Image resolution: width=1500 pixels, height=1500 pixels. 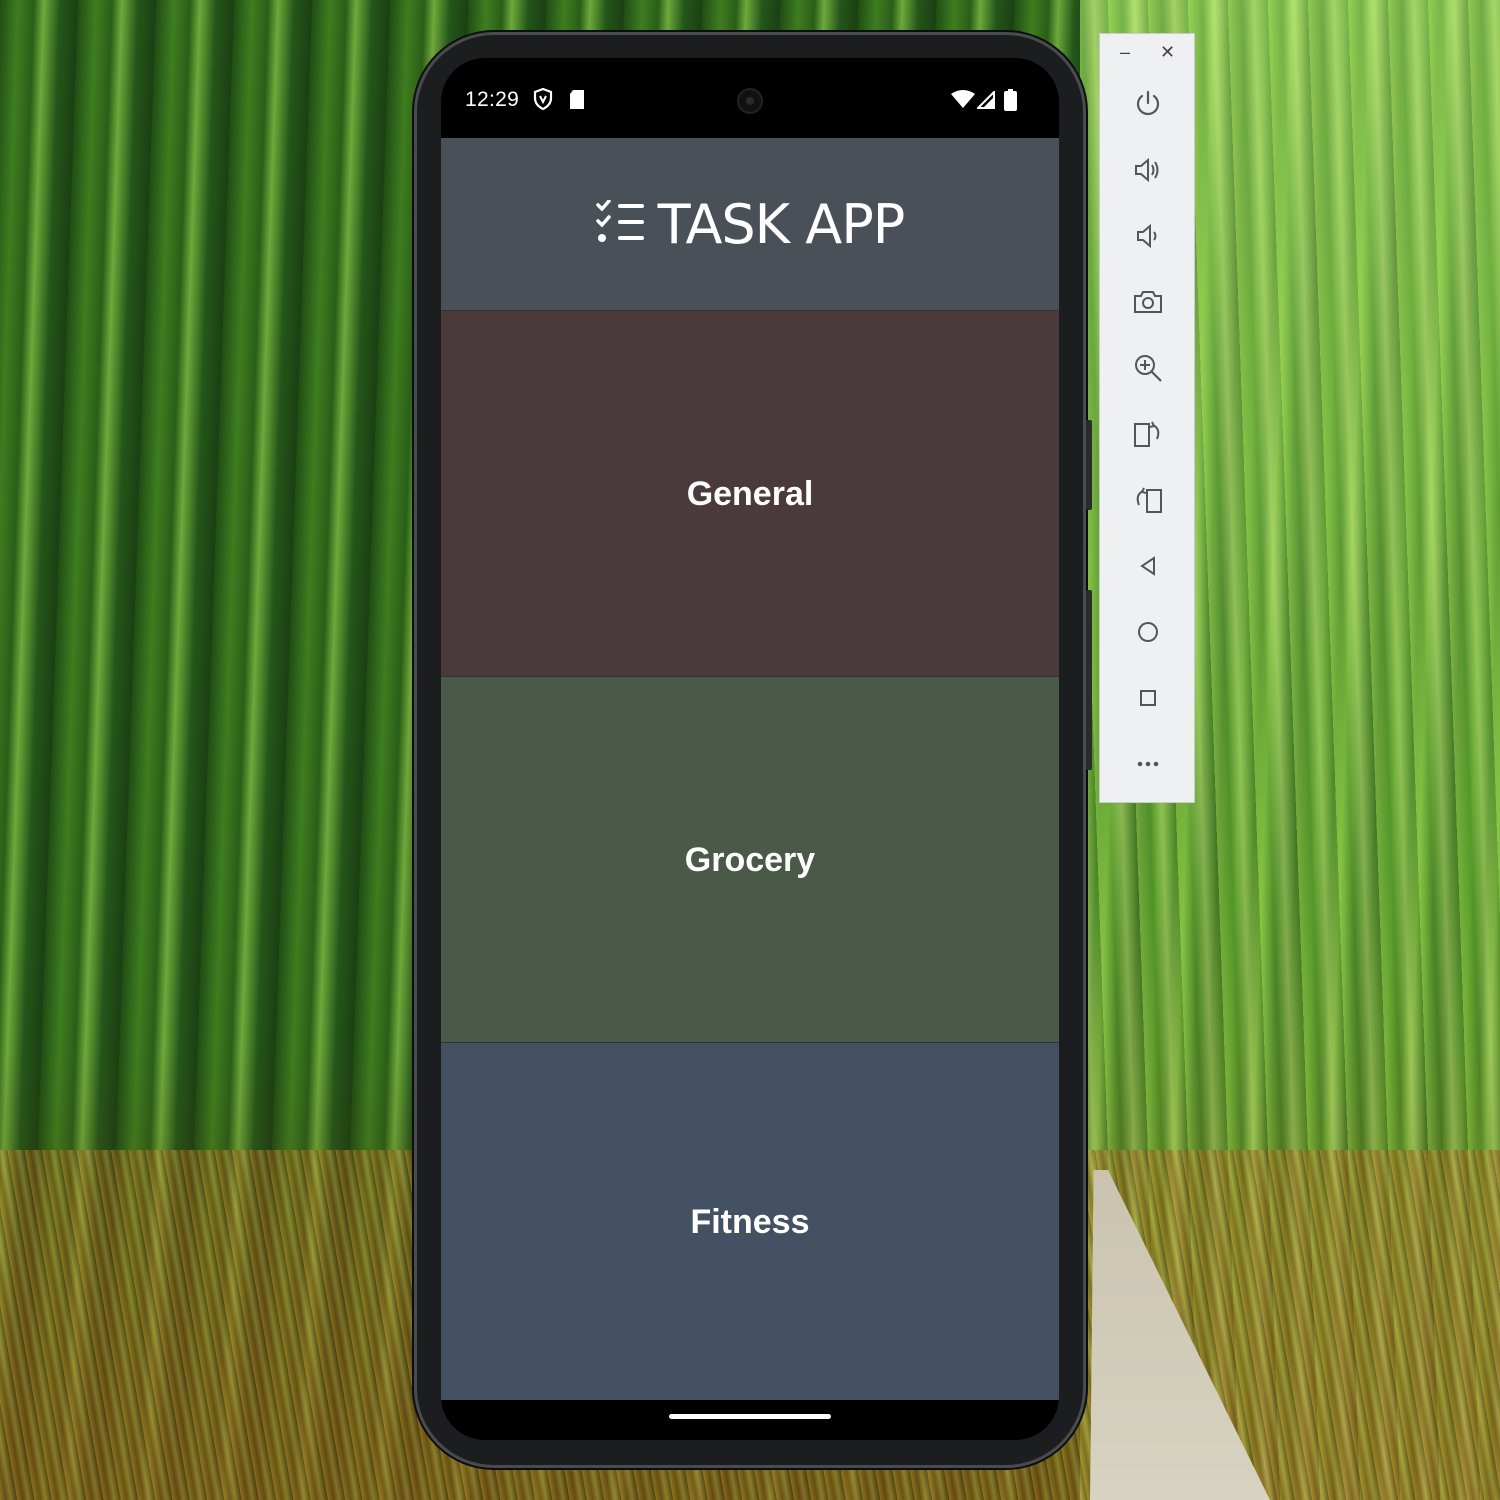 I want to click on emulator-toolbar: – ✕, so click(x=1147, y=418).